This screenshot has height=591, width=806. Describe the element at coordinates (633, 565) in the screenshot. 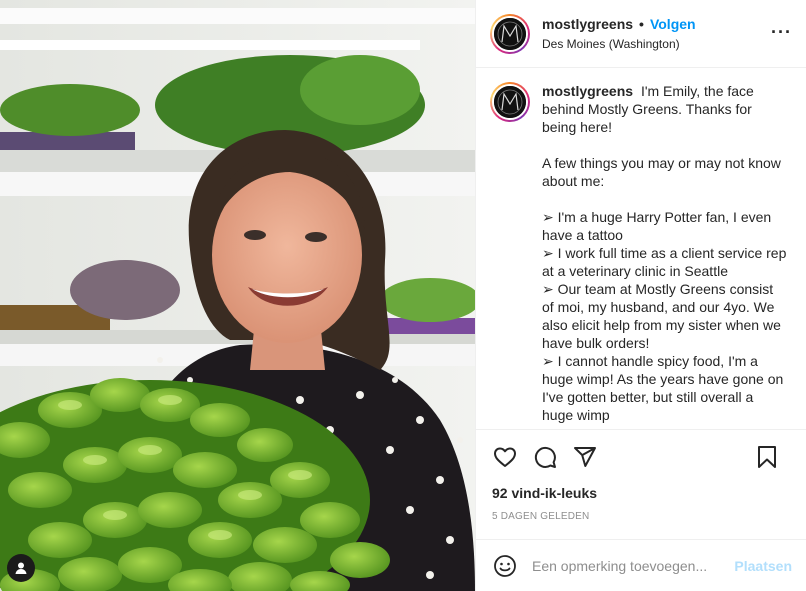

I see `comment-input` at that location.